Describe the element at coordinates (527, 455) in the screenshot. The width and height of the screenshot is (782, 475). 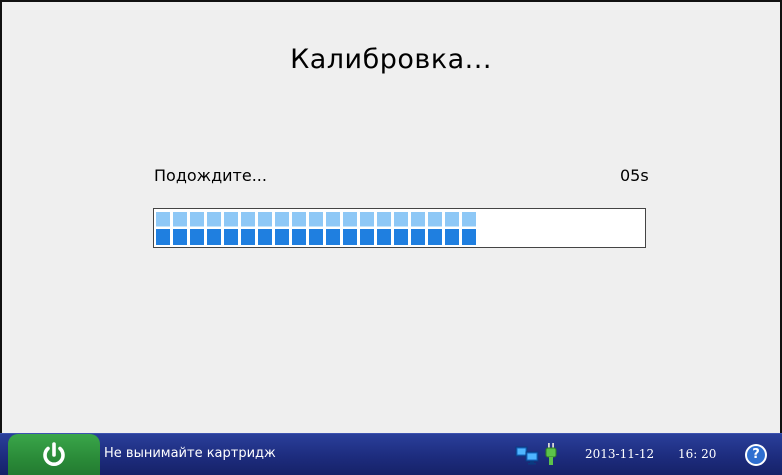
I see `network-icon` at that location.